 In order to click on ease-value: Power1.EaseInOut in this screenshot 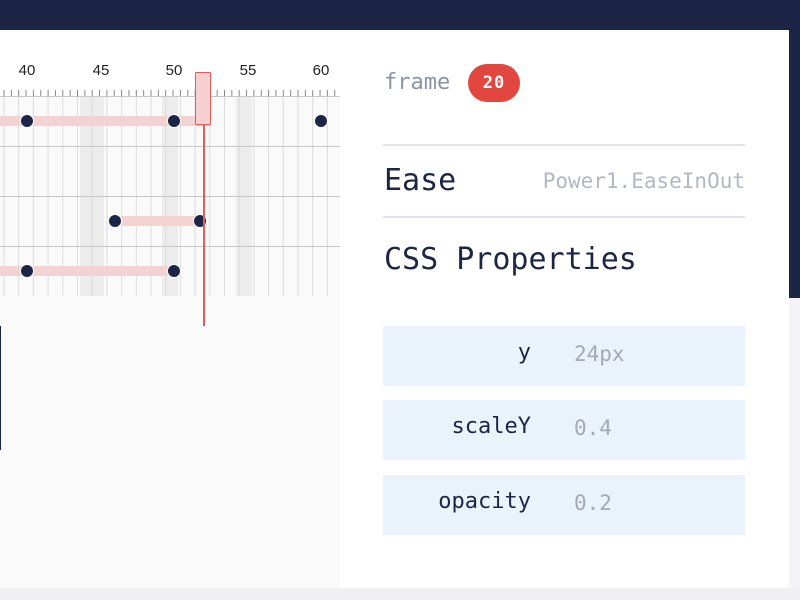, I will do `click(644, 181)`.